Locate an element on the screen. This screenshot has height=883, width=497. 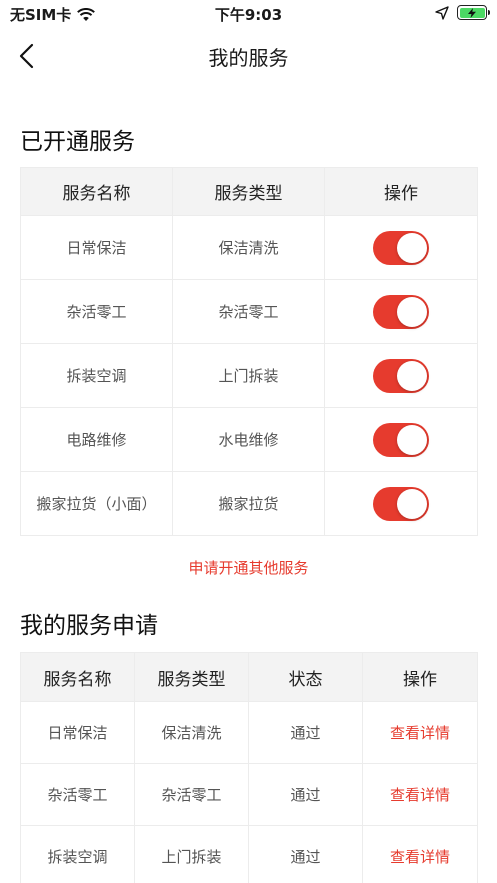
service-name-cell: 搬家拉货（小面） is located at coordinates (96, 503).